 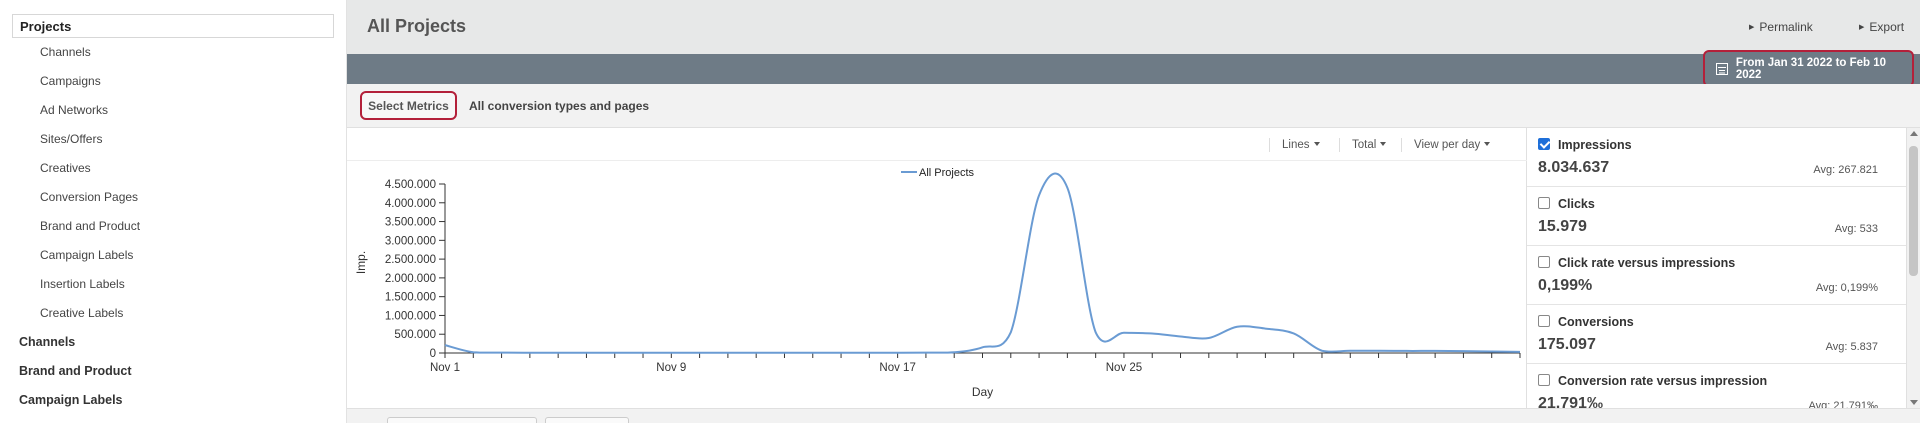 I want to click on sidebar-section-channels: Channels, so click(x=47, y=342).